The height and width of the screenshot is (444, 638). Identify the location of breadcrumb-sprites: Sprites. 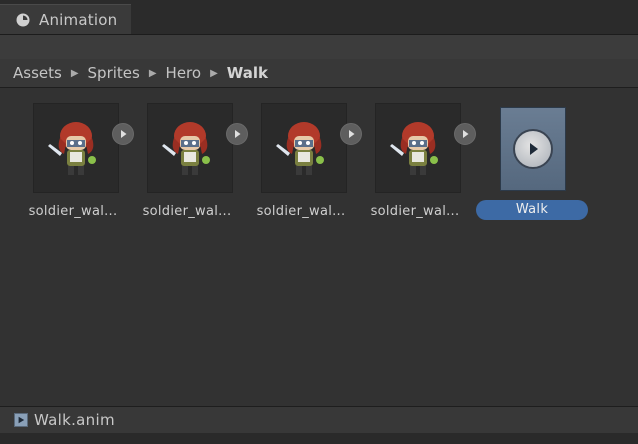
(114, 73).